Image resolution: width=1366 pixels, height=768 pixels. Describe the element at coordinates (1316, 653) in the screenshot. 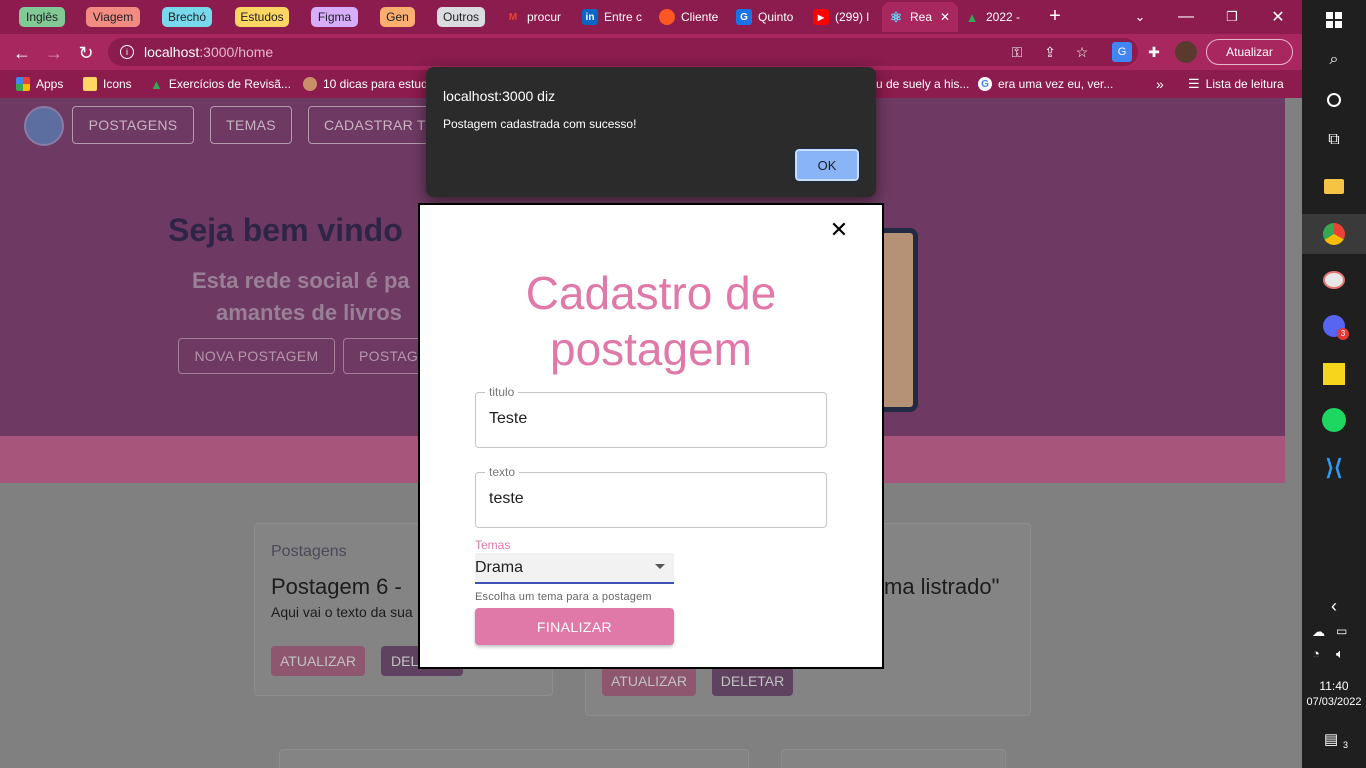

I see `wifi-icon: ◔` at that location.